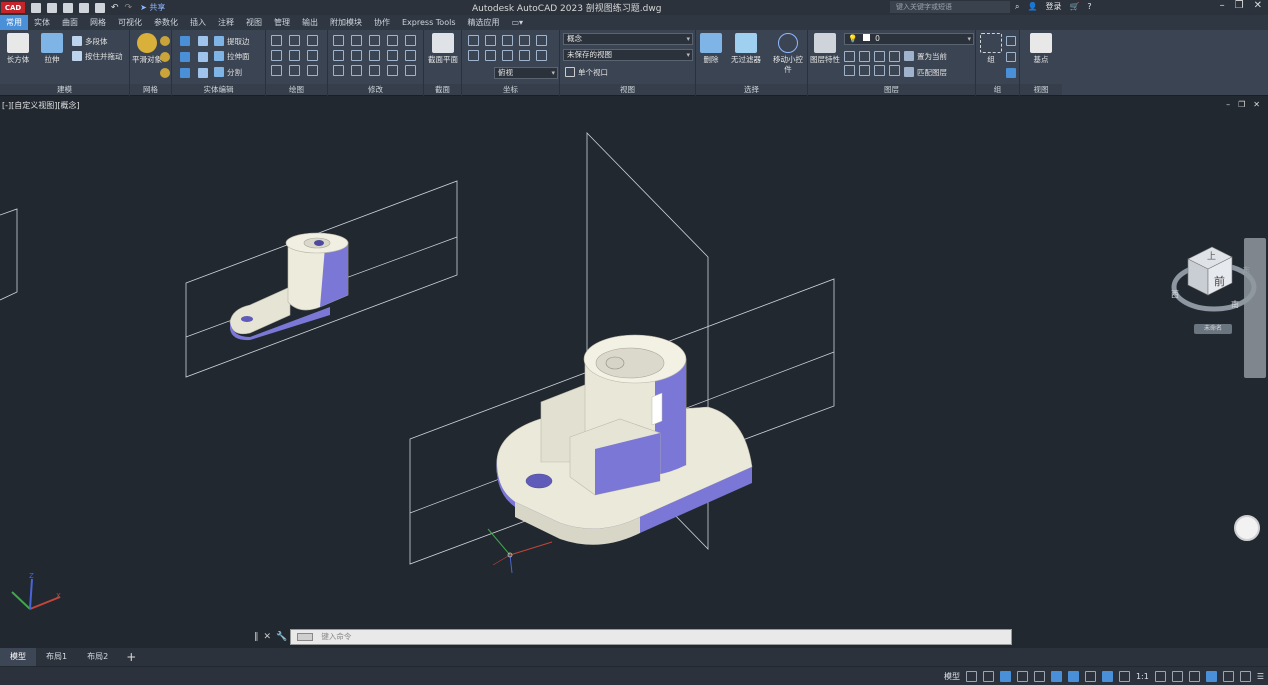  Describe the element at coordinates (443, 49) in the screenshot. I see `section-plane-button: 截面平面` at that location.